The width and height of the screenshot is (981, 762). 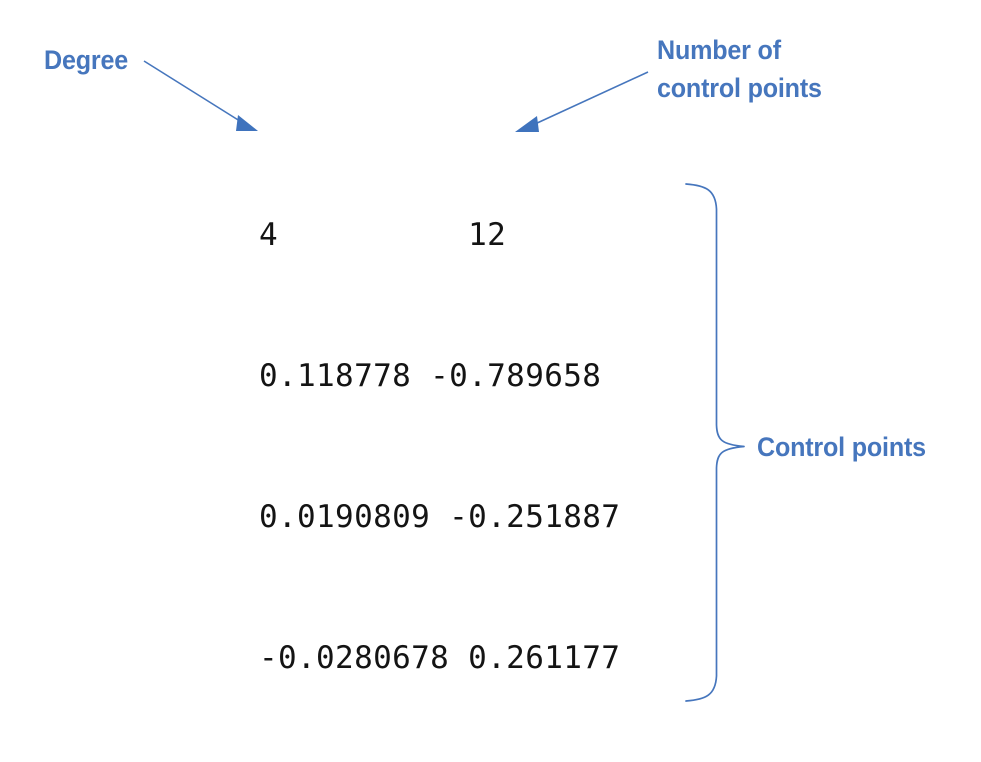 I want to click on annotation-label-degree: Degree, so click(x=86, y=60).